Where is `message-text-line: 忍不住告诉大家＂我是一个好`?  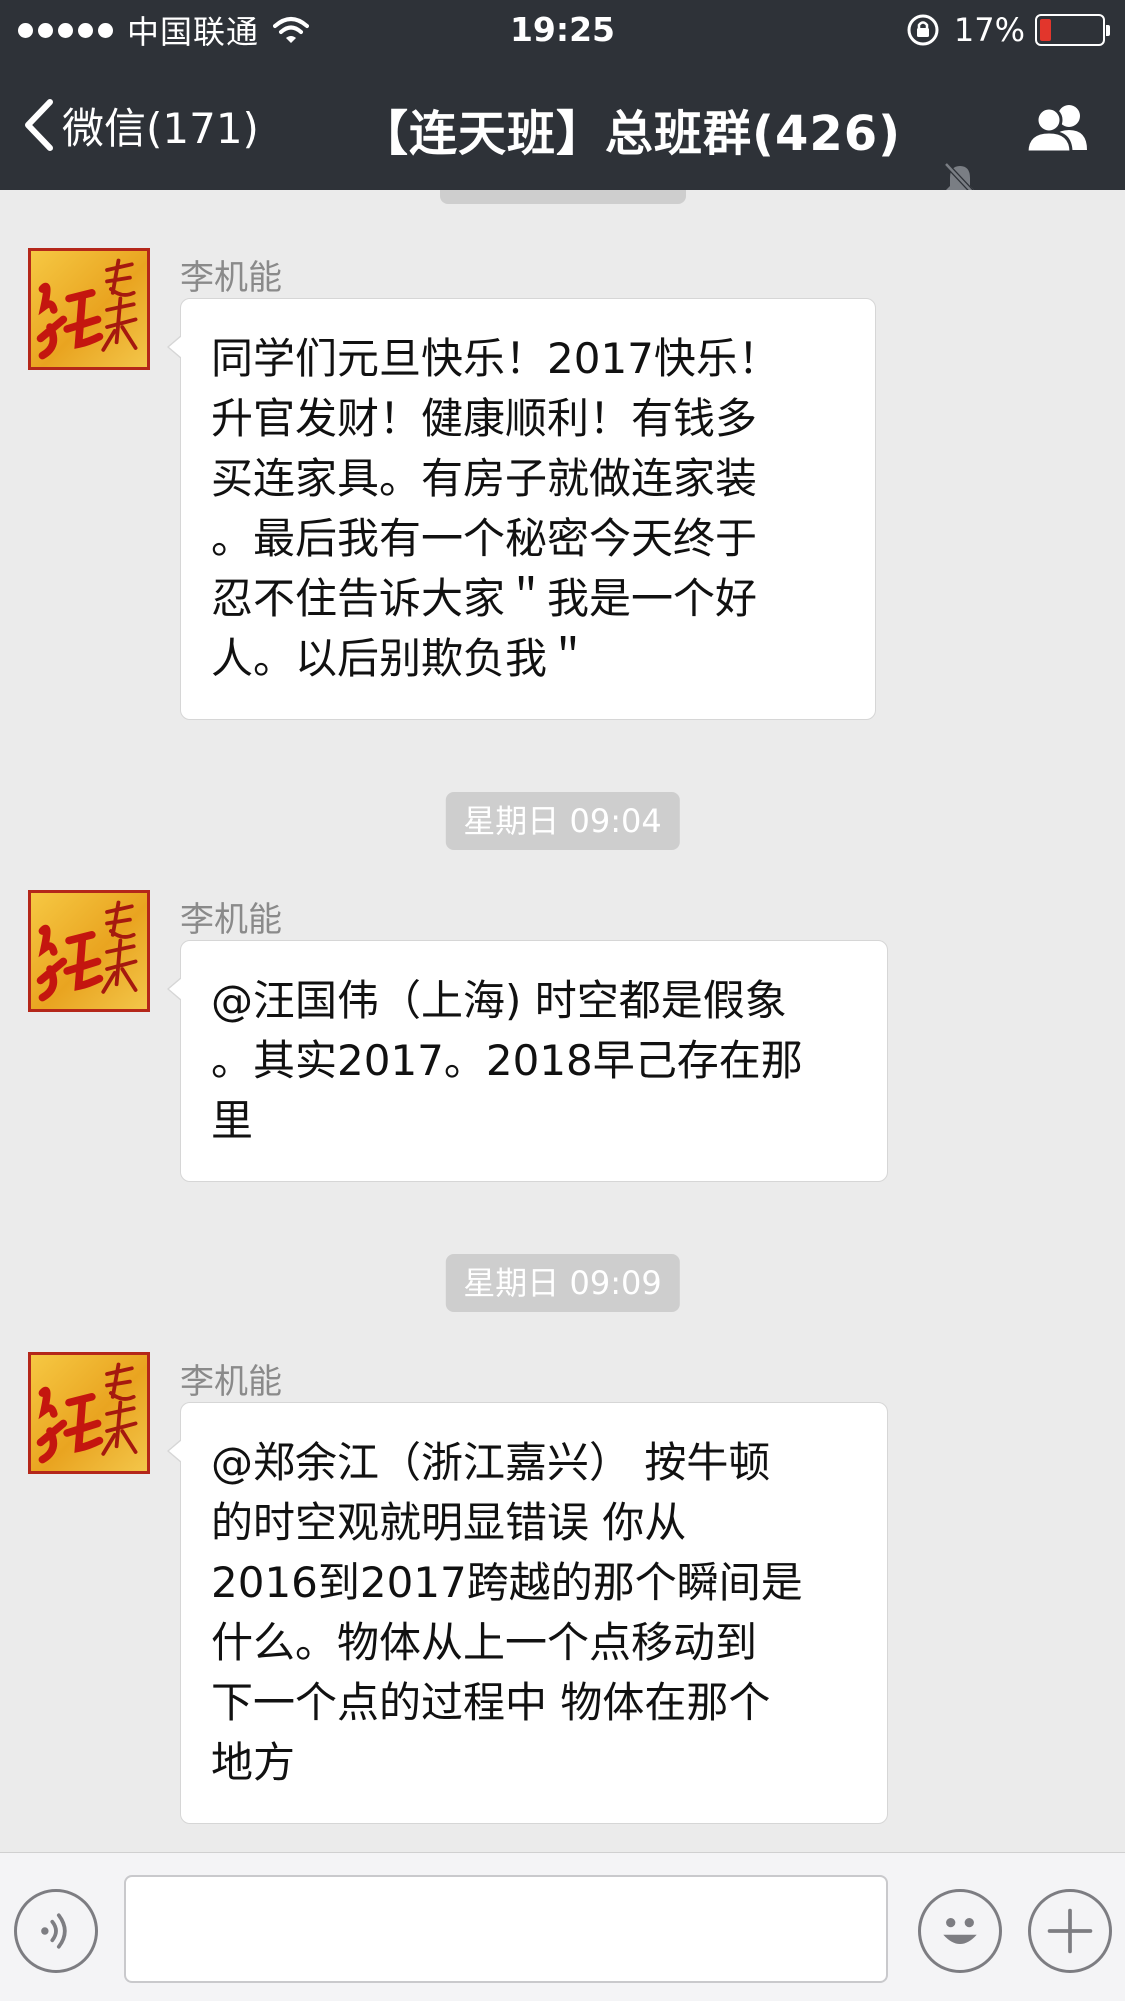
message-text-line: 忍不住告诉大家＂我是一个好 is located at coordinates (484, 598).